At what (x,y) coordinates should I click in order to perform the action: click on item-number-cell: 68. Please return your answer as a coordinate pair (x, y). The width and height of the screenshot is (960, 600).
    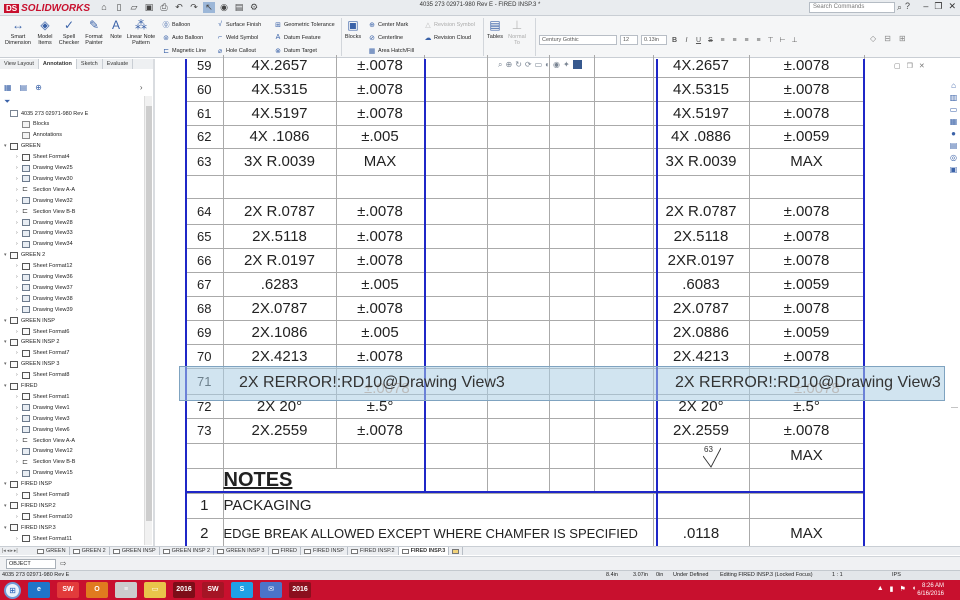
    Looking at the image, I should click on (205, 308).